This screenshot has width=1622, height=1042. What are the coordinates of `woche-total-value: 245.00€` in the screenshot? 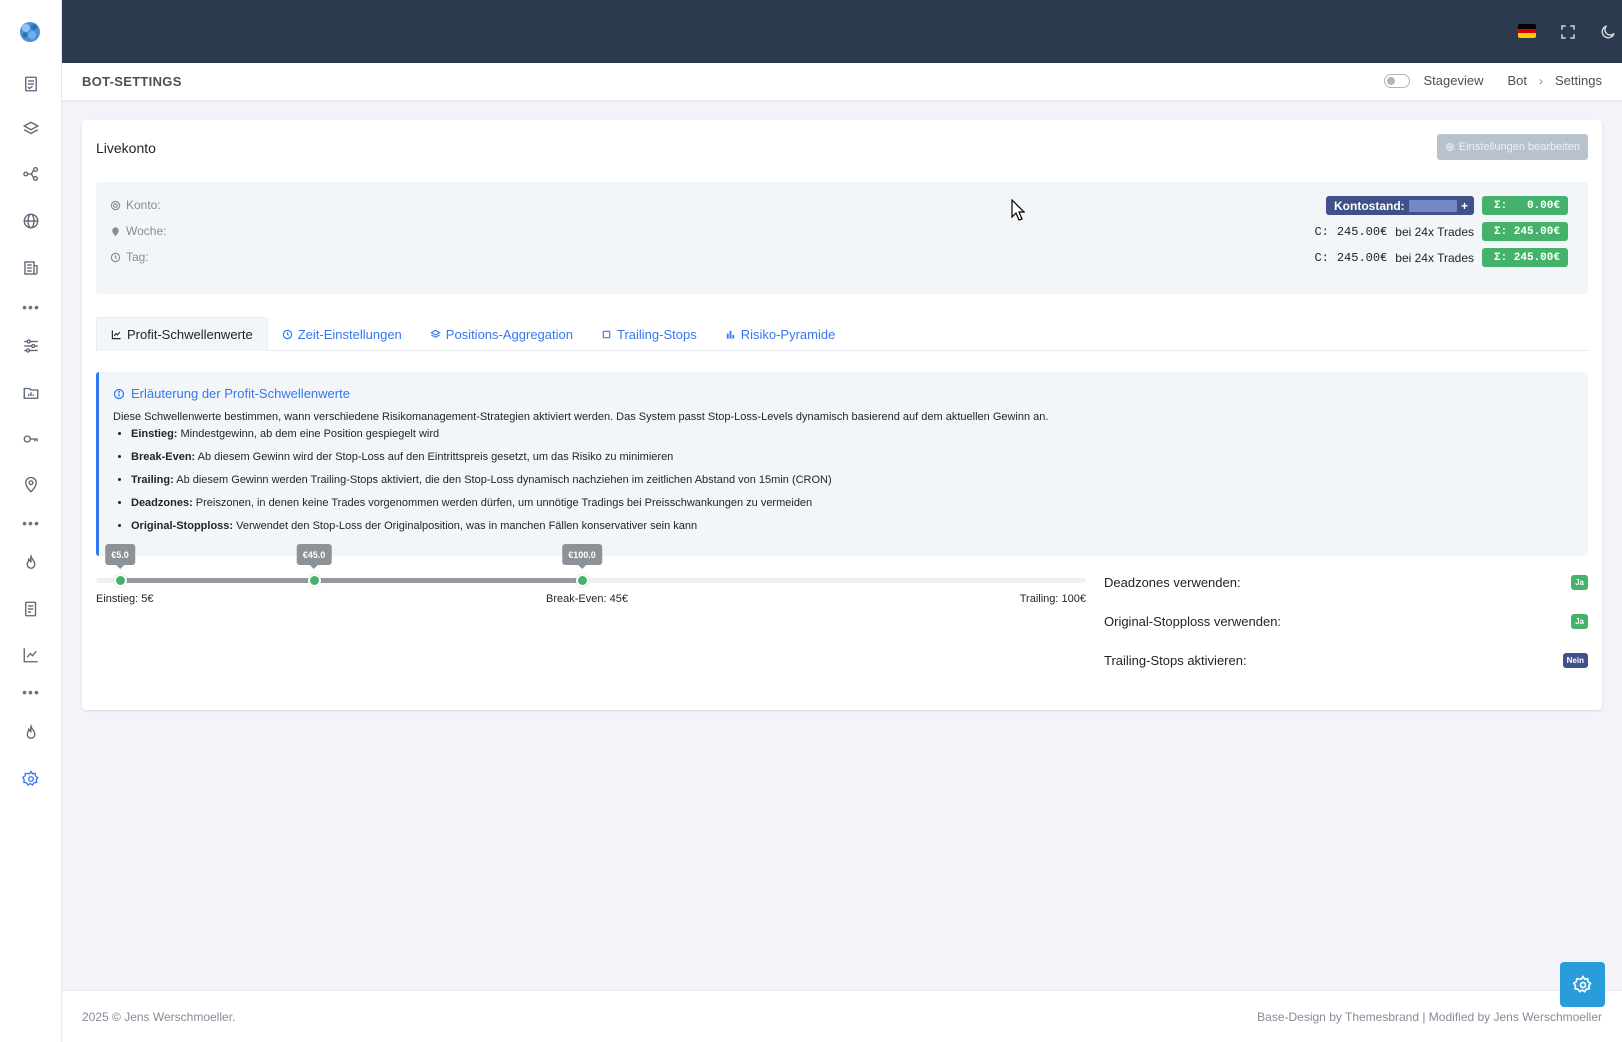 It's located at (1536, 231).